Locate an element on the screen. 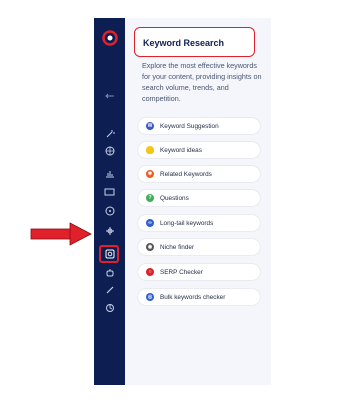  menu-item-keyword-ideas: Keyword ideas is located at coordinates (199, 150).